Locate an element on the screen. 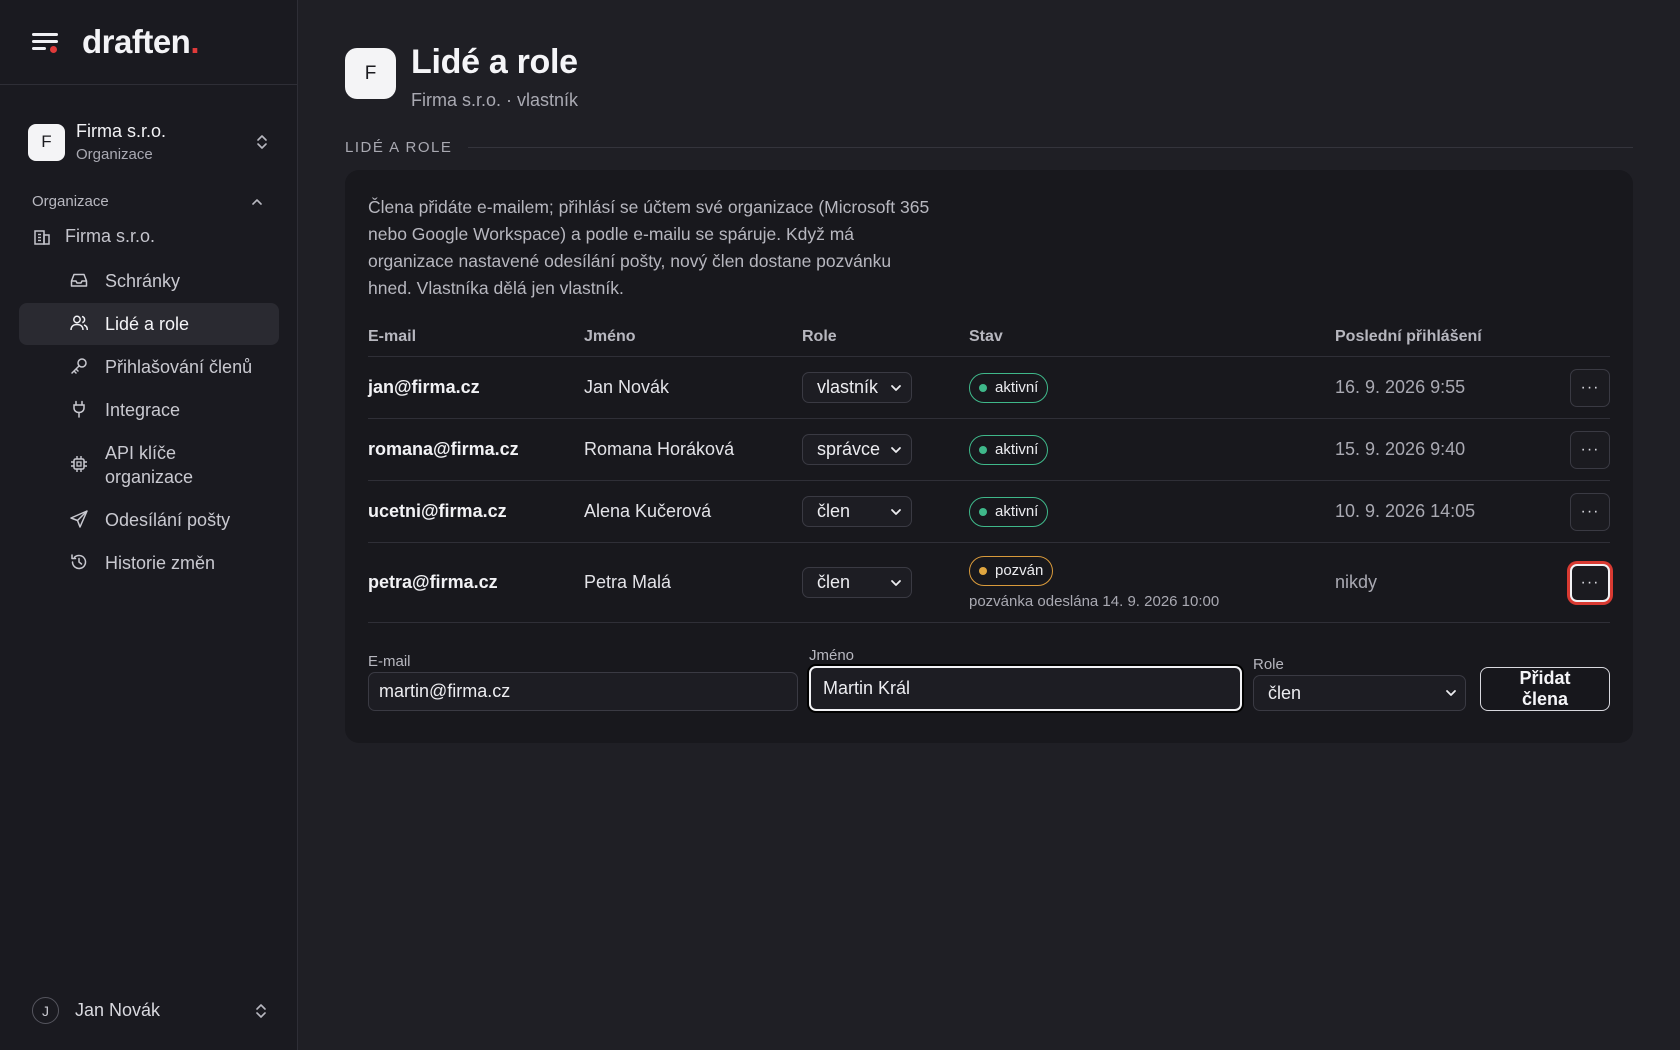 The width and height of the screenshot is (1680, 1050). page-header: F Lidé a role Firma s.r.o. · vlastník is located at coordinates (989, 76).